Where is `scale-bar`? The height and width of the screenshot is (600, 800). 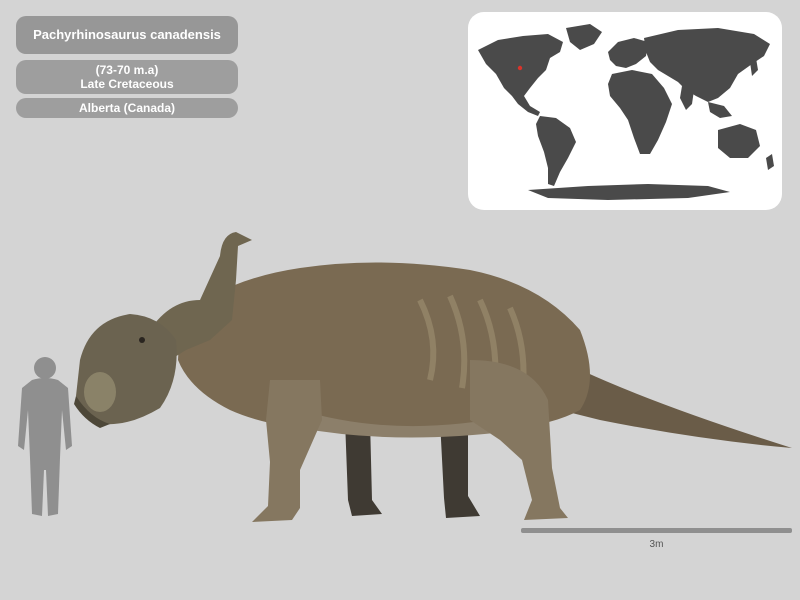
scale-bar is located at coordinates (656, 530).